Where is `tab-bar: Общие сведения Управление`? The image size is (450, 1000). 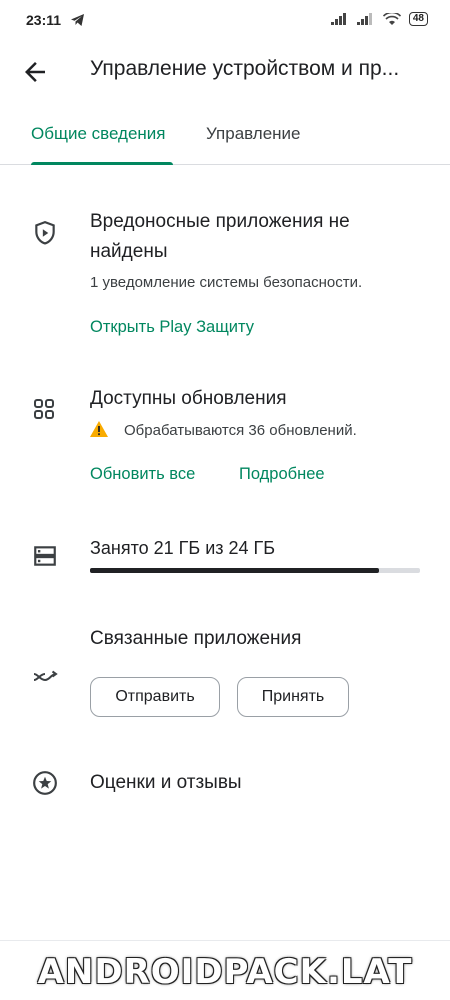 tab-bar: Общие сведения Управление is located at coordinates (225, 137).